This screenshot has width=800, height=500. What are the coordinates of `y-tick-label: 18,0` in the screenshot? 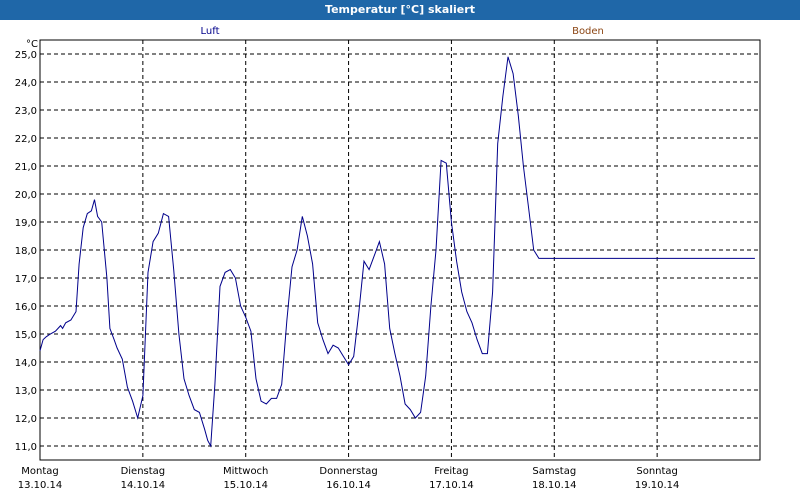 It's located at (26, 251).